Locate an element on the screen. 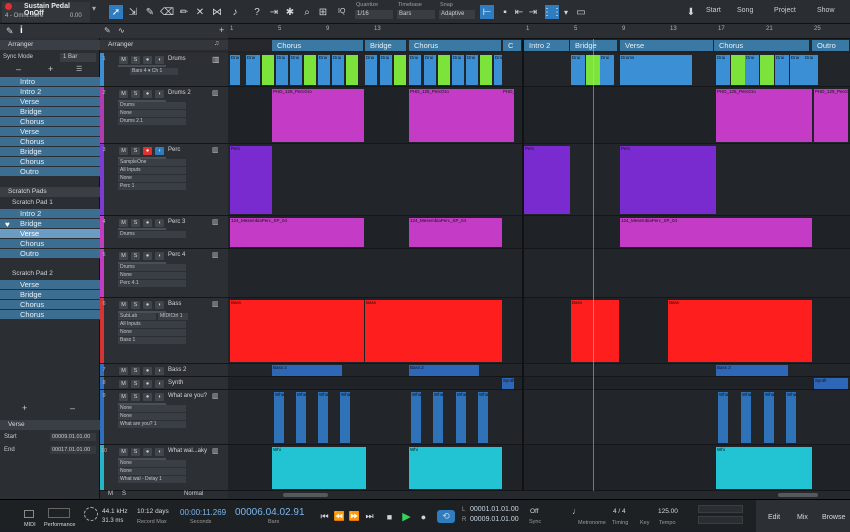 The image size is (850, 532). track-sub4-field: Perc 1 is located at coordinates (152, 186).